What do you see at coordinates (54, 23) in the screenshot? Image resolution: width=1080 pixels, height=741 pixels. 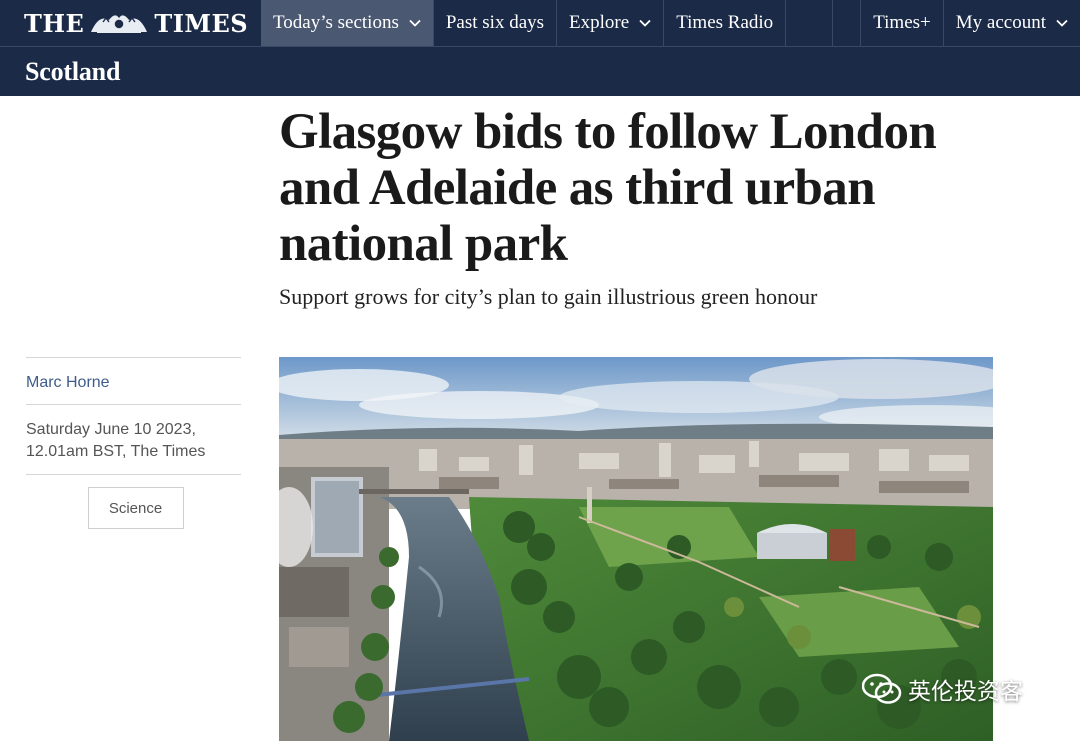 I see `logo-word-the: THE` at bounding box center [54, 23].